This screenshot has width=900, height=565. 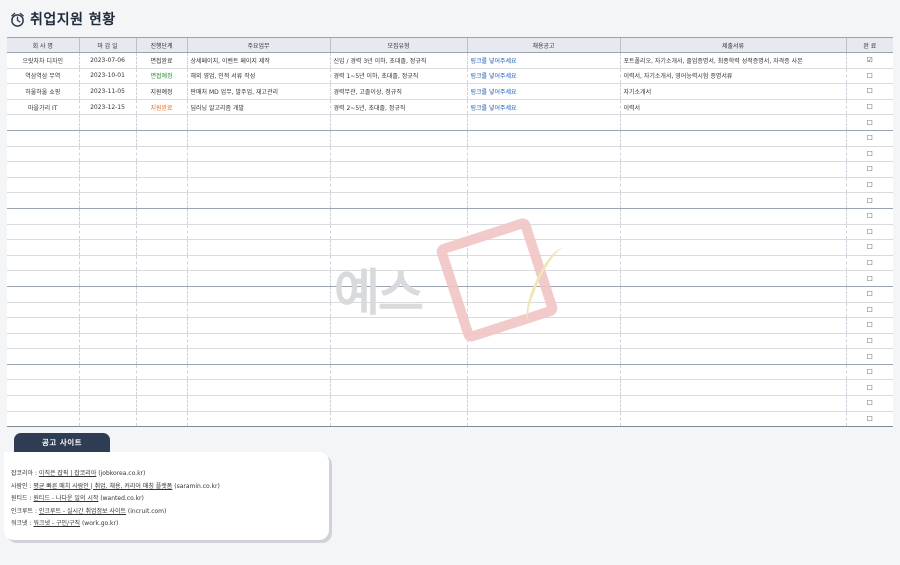 I want to click on duties-cell: 상세페이지, 이벤트 페이지 제작, so click(x=258, y=60).